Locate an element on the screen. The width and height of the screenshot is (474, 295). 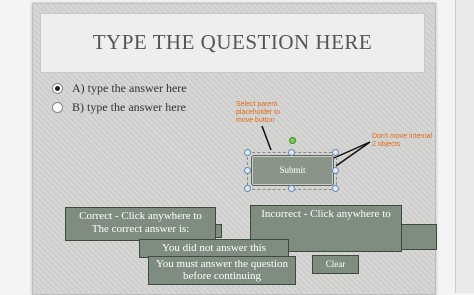
correct-feedback-text: Correct - Click anywhere to is located at coordinates (140, 216).